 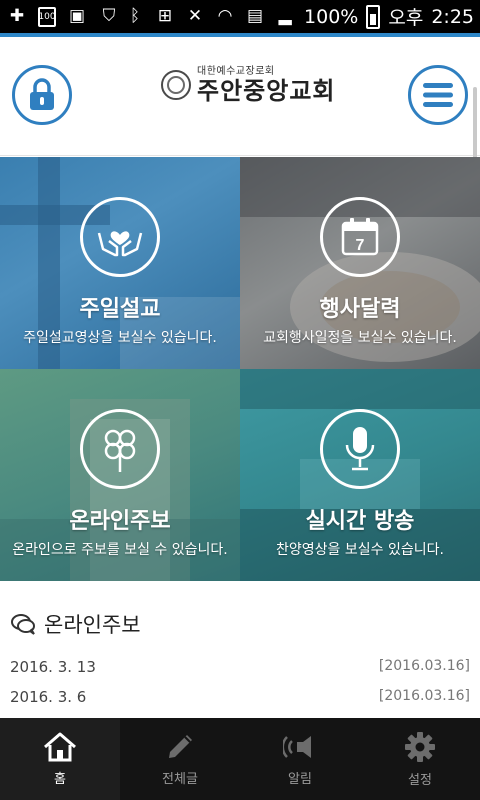 I want to click on tile-live-broadcast: 실시간 방송 찬양영상을 보실수 있습니다., so click(x=360, y=475).